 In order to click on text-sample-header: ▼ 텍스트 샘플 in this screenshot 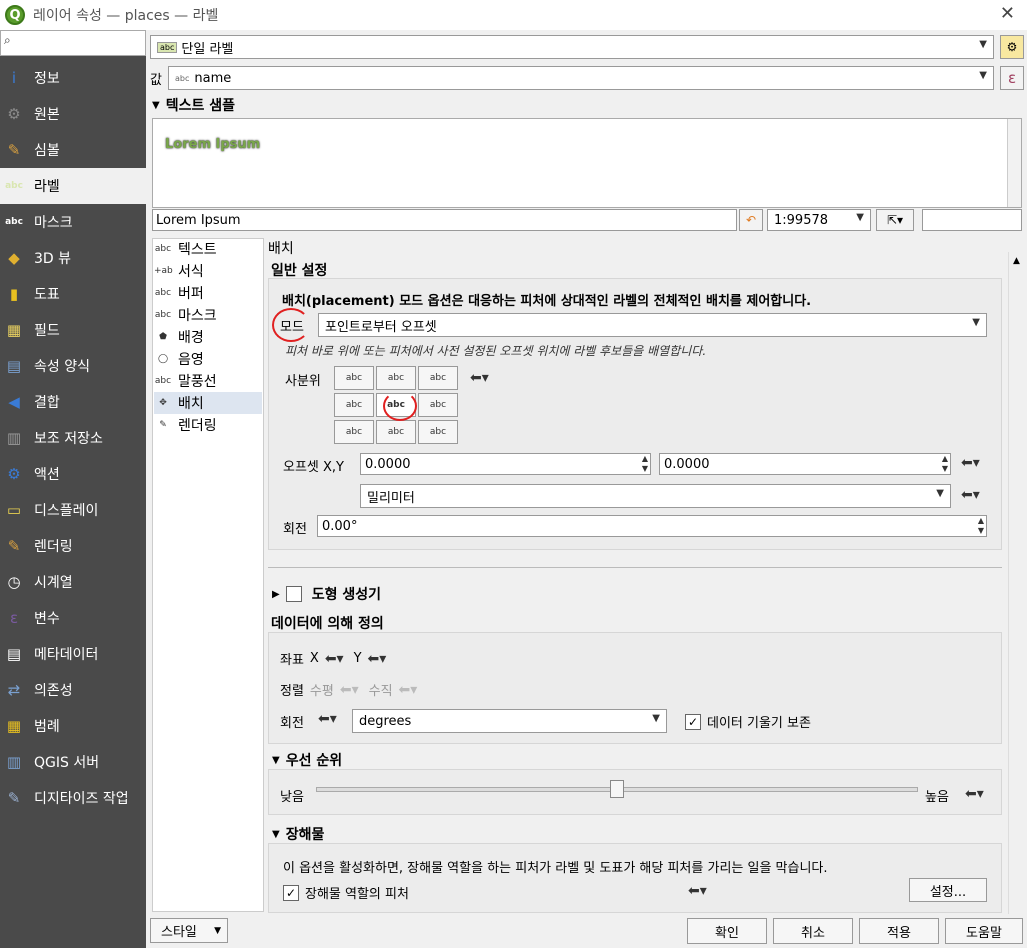, I will do `click(193, 105)`.